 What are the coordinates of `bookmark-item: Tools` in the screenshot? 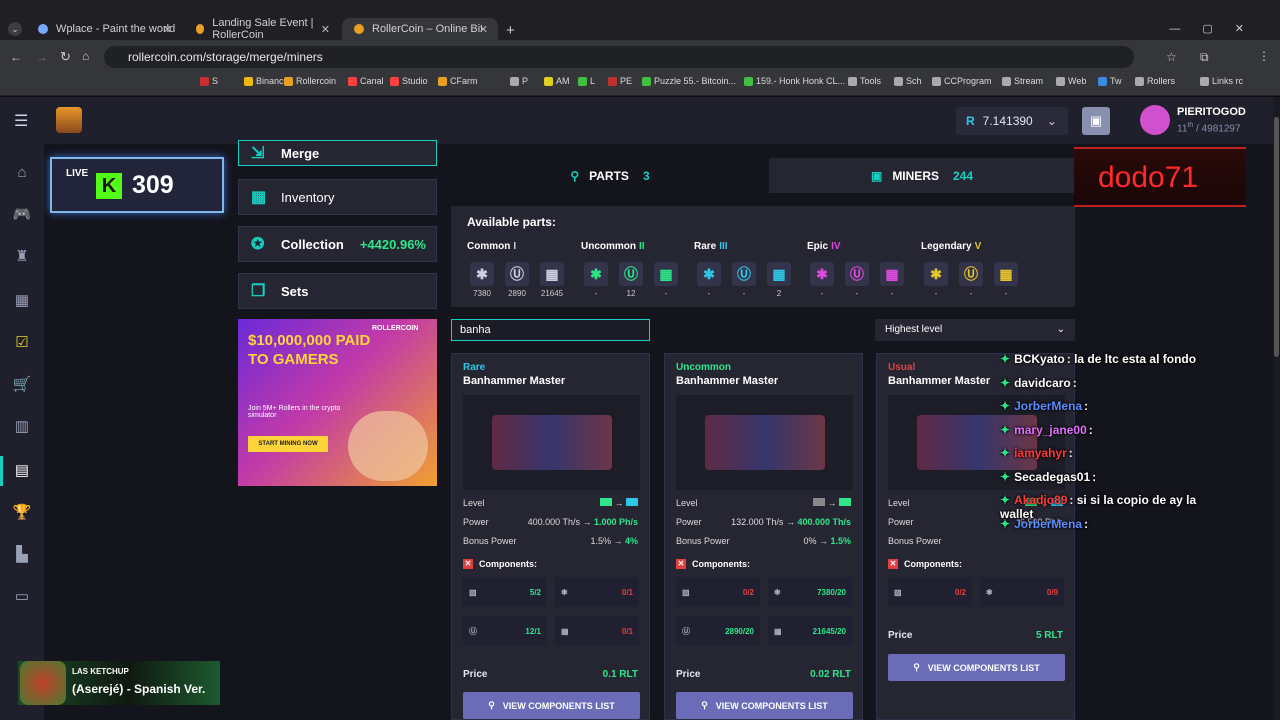 It's located at (864, 81).